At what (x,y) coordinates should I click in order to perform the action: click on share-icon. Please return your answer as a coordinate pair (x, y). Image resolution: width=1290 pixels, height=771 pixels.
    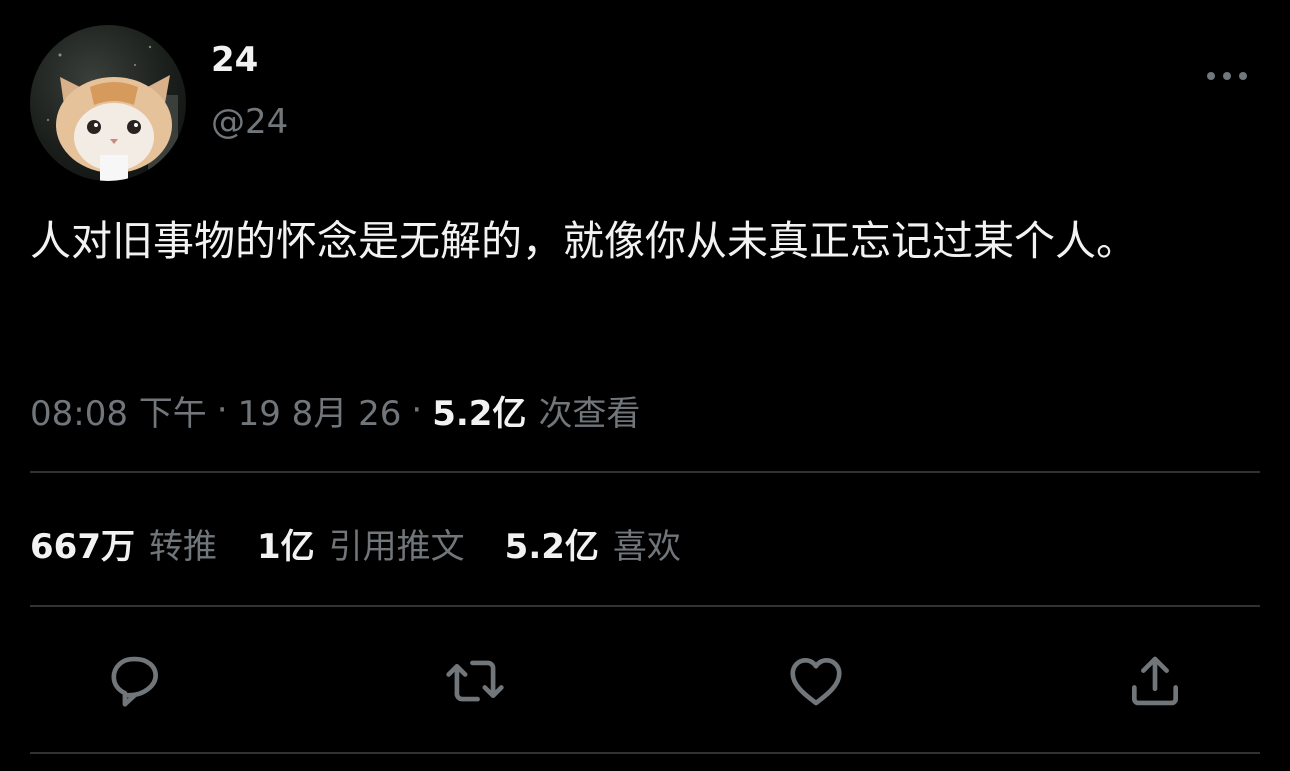
    Looking at the image, I should click on (1155, 681).